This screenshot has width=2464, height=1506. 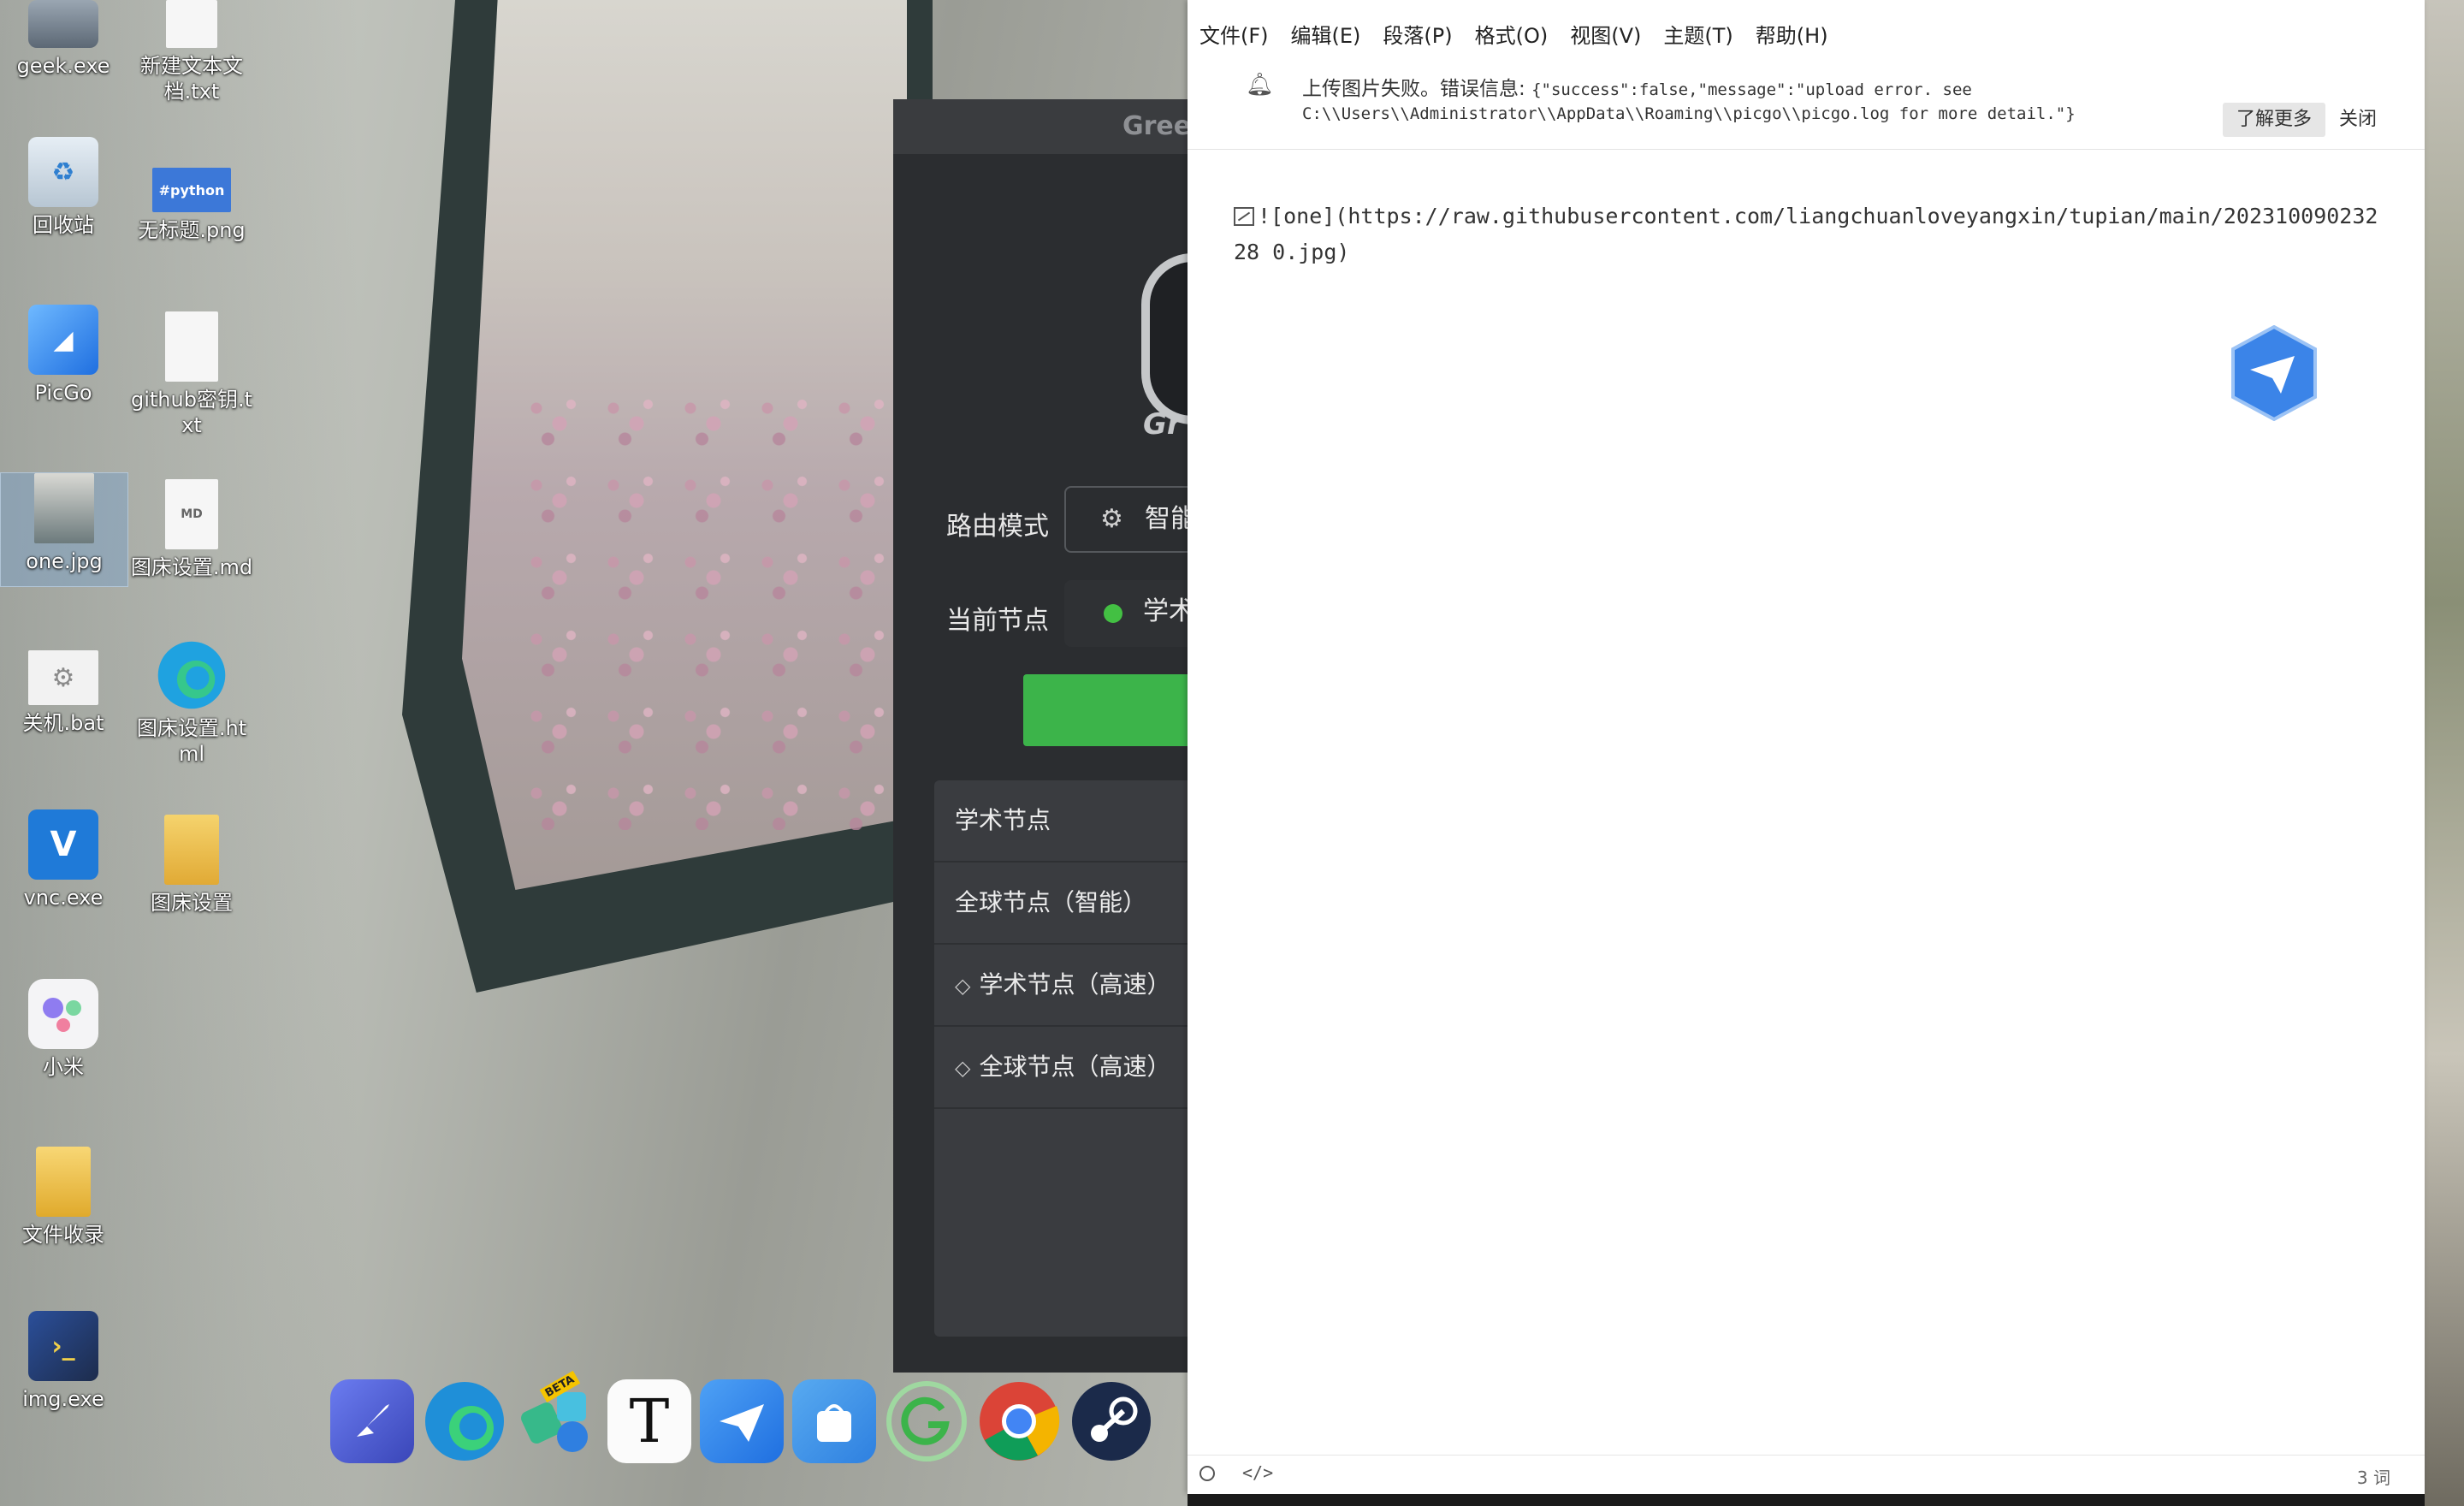 I want to click on desktop-icon-github-key: github密钥.txt, so click(x=191, y=375).